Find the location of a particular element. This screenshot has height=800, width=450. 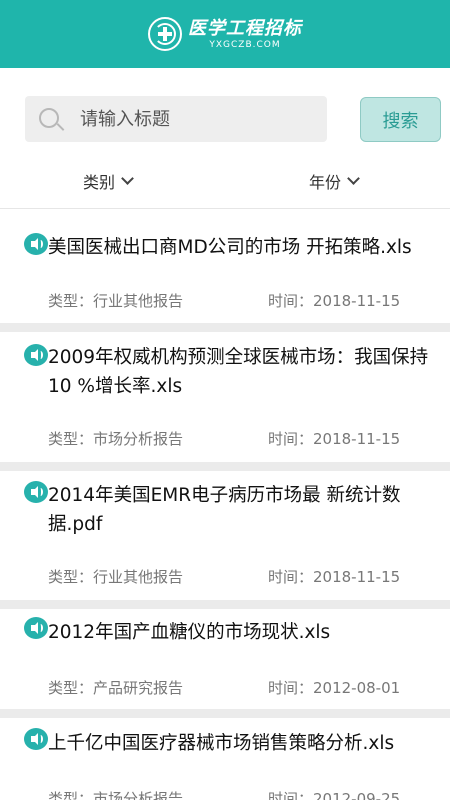

year-filter: 年份 is located at coordinates (334, 181).